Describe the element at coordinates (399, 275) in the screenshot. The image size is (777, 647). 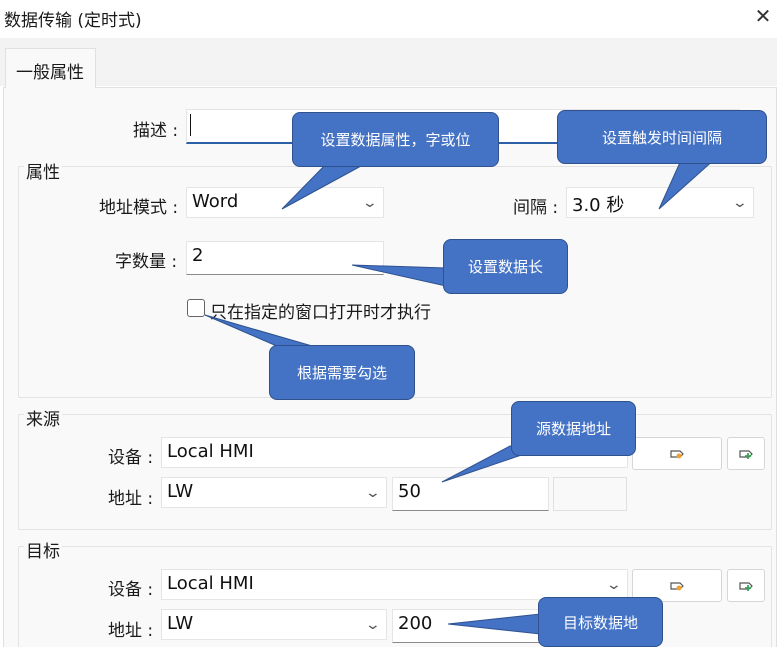
I see `callout-pointer-data-length` at that location.